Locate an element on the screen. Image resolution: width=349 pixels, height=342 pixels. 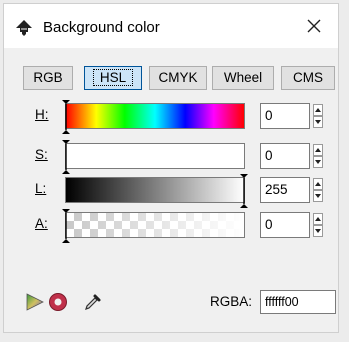
rgba-label: RGBA: is located at coordinates (231, 301).